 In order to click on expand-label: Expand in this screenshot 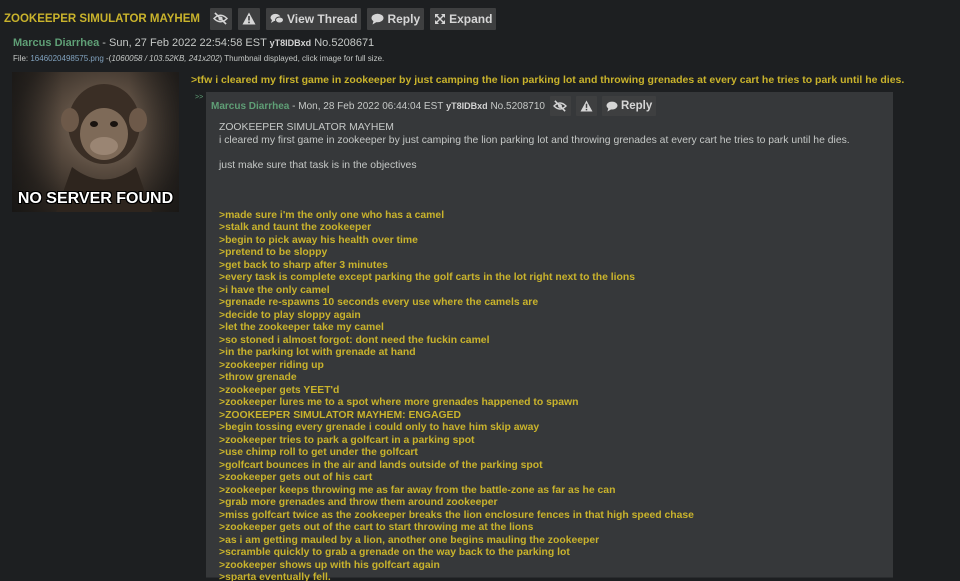, I will do `click(471, 18)`.